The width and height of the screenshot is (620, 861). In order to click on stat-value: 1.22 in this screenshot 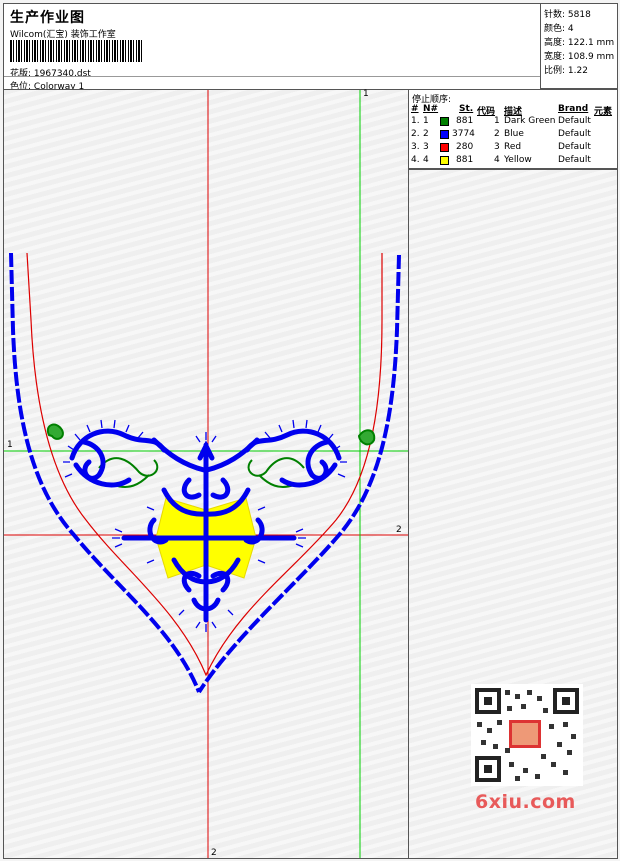, I will do `click(577, 71)`.